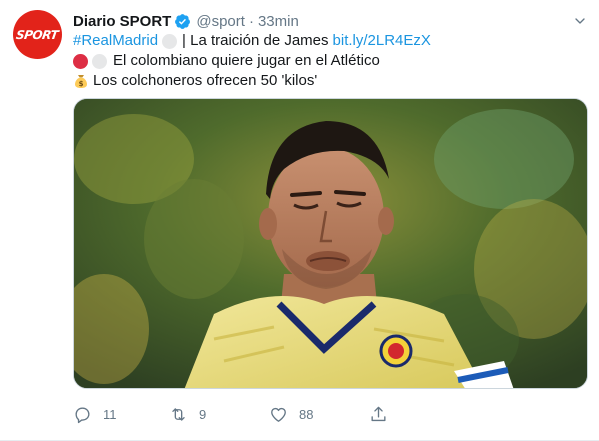 The width and height of the screenshot is (599, 441). I want to click on author-handle: @sport, so click(220, 21).